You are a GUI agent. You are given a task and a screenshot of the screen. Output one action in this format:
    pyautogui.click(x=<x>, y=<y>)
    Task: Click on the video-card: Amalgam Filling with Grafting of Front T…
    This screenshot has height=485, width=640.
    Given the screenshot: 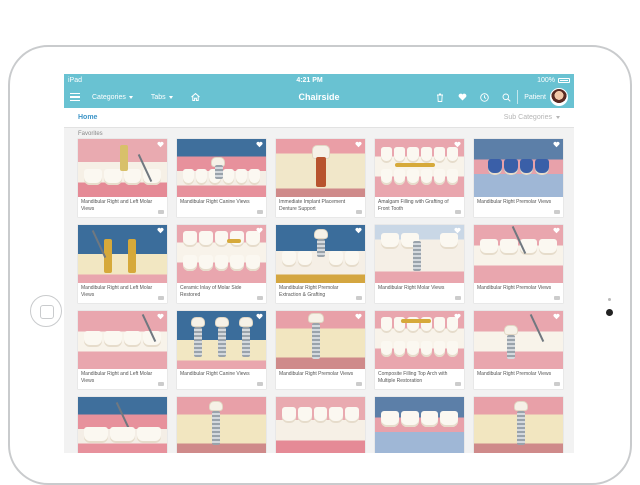 What is the action you would take?
    pyautogui.click(x=419, y=178)
    